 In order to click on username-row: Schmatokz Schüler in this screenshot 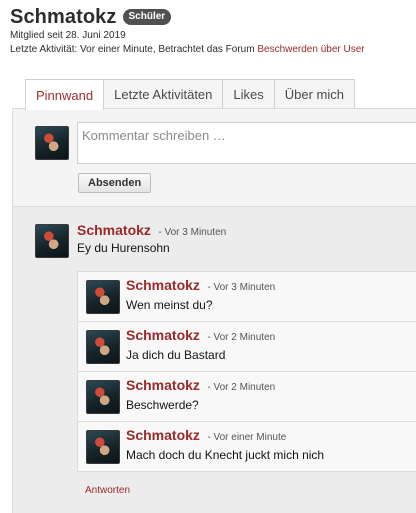, I will do `click(213, 17)`.